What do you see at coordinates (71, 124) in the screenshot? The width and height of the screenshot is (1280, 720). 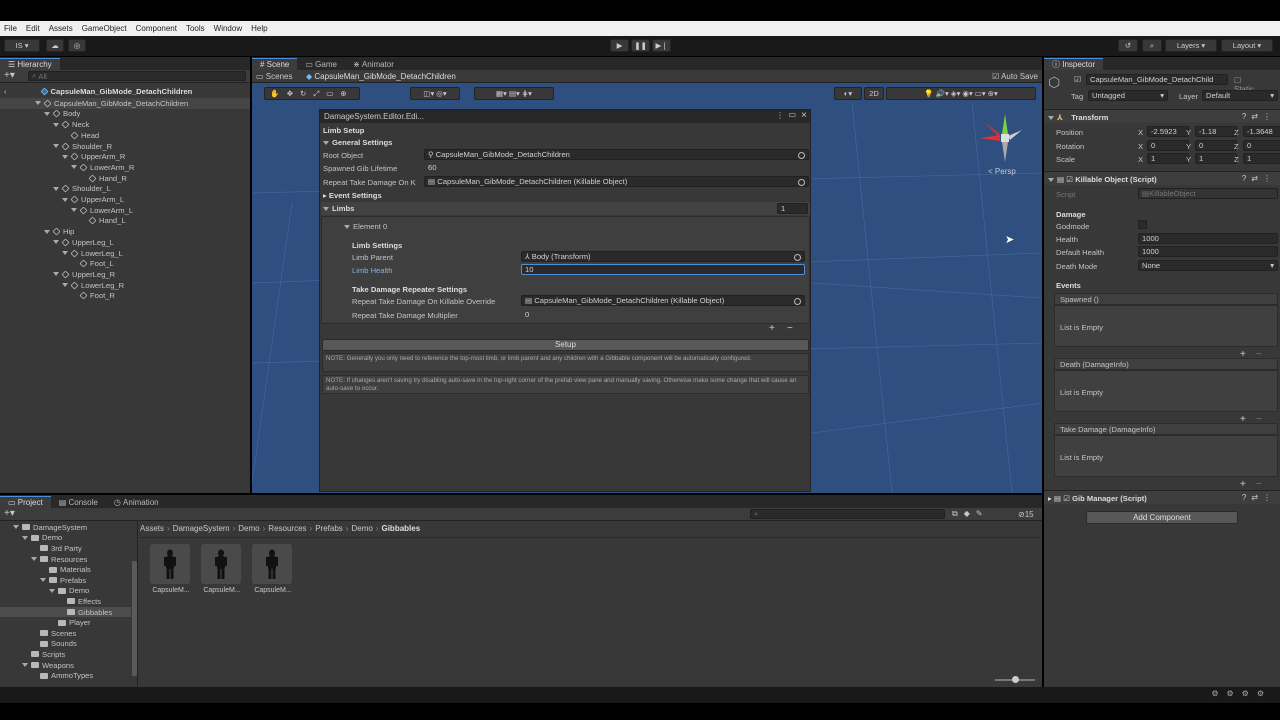 I see `hierarchy-item: Neck` at bounding box center [71, 124].